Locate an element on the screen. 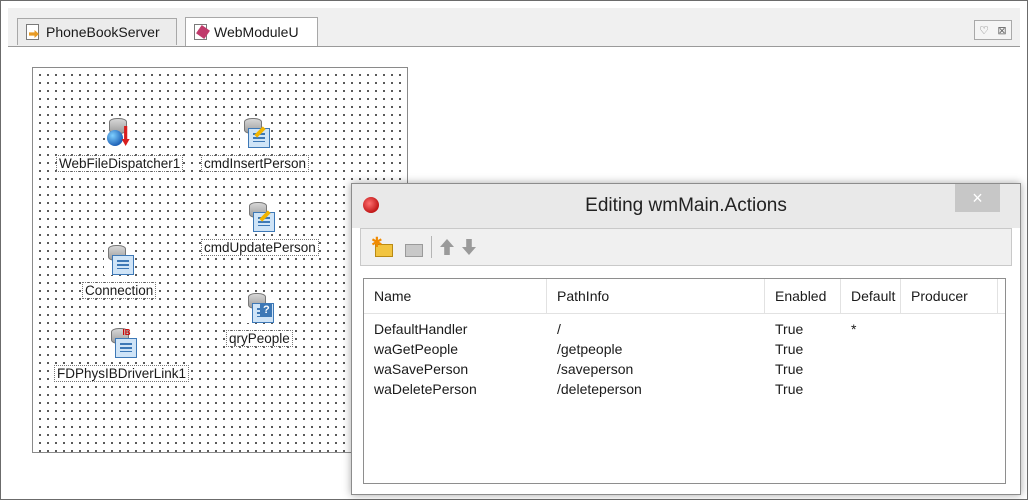  column-header-producer: Producer is located at coordinates (949, 296).